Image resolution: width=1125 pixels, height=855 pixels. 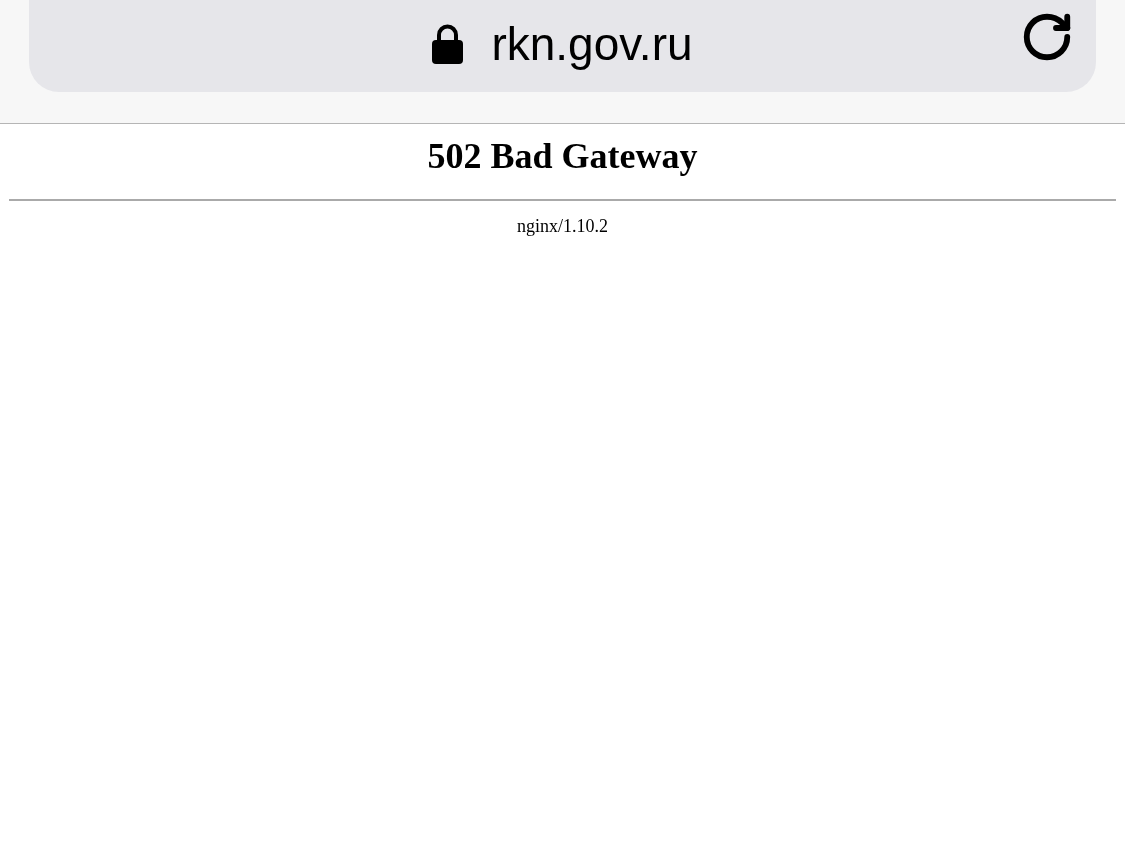 What do you see at coordinates (562, 226) in the screenshot?
I see `server-version: nginx/1.10.2` at bounding box center [562, 226].